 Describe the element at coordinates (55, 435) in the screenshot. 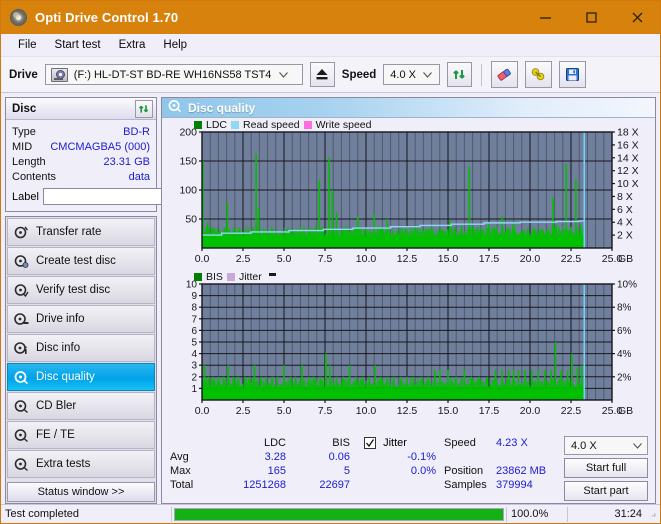

I see `sidebar-item-label: FE / TE` at that location.